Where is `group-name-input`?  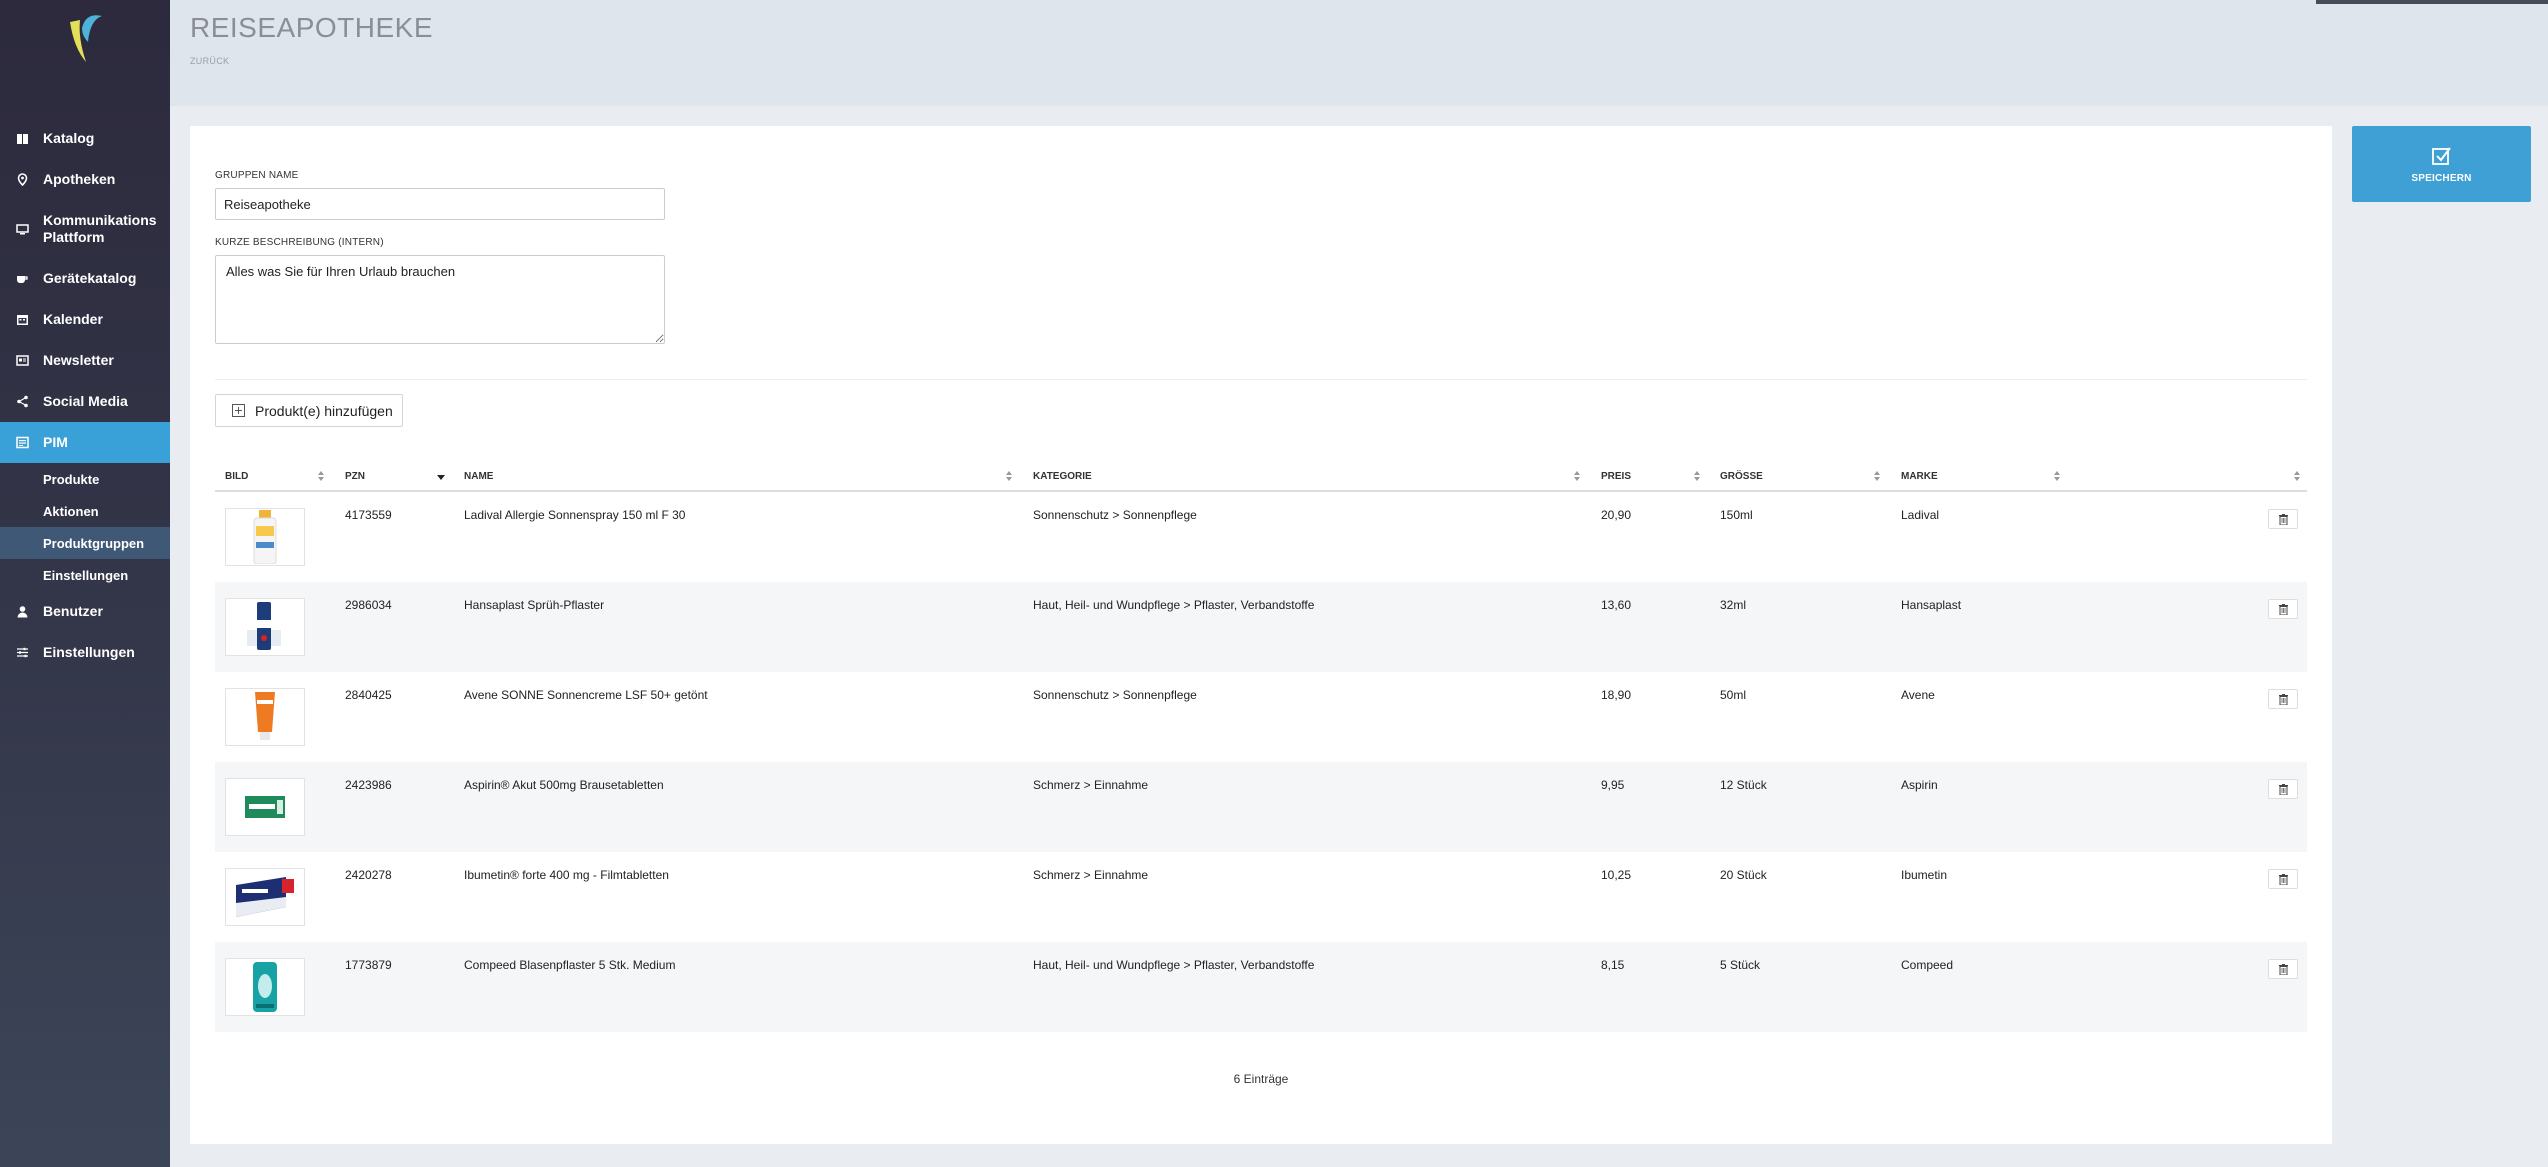
group-name-input is located at coordinates (440, 204).